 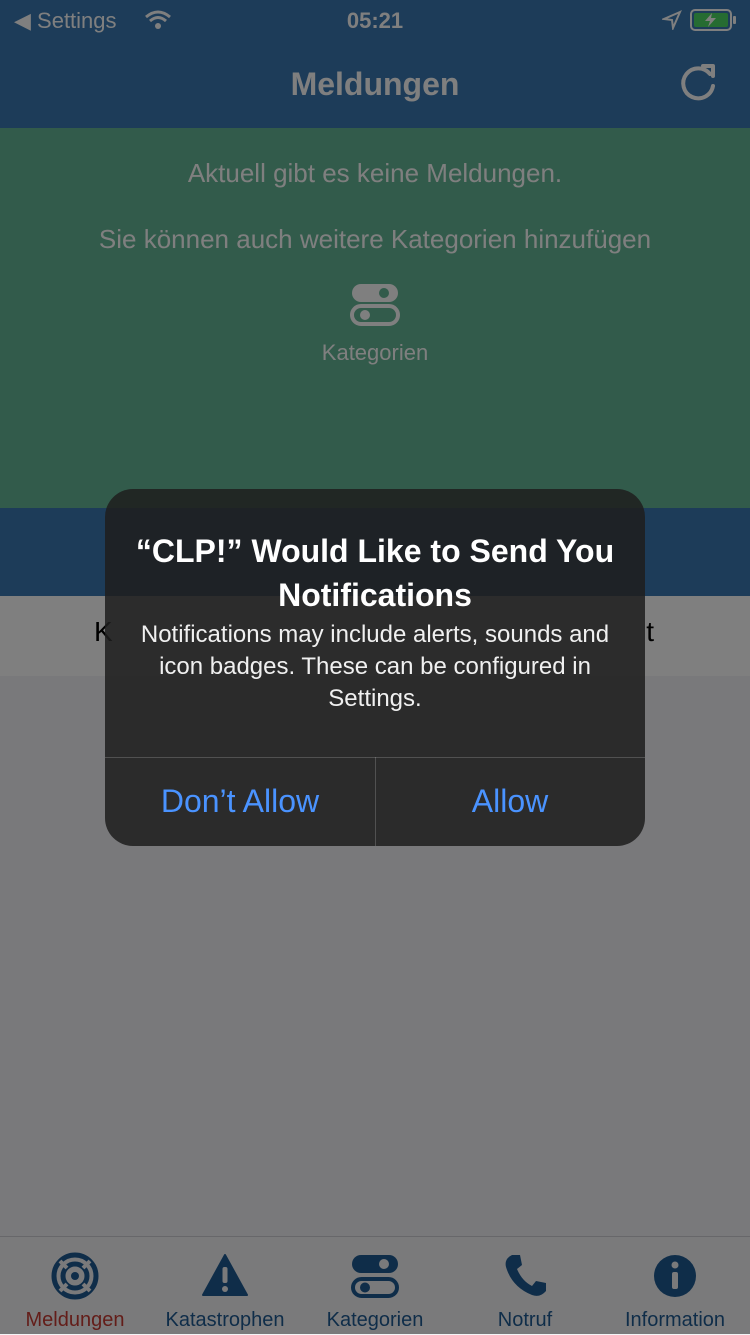 I want to click on allow-button: Allow, so click(x=510, y=801).